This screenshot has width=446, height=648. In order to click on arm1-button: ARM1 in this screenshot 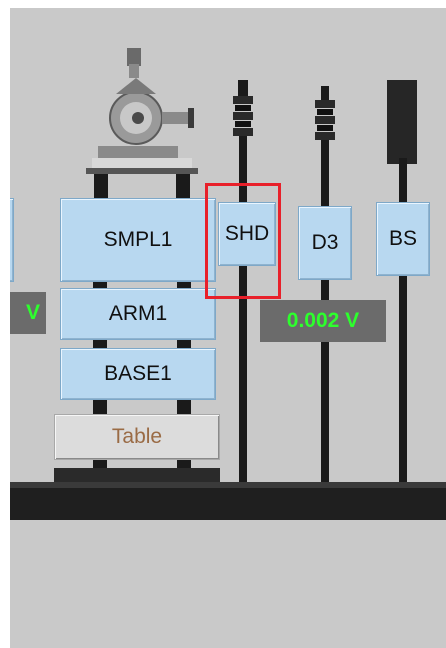, I will do `click(138, 314)`.